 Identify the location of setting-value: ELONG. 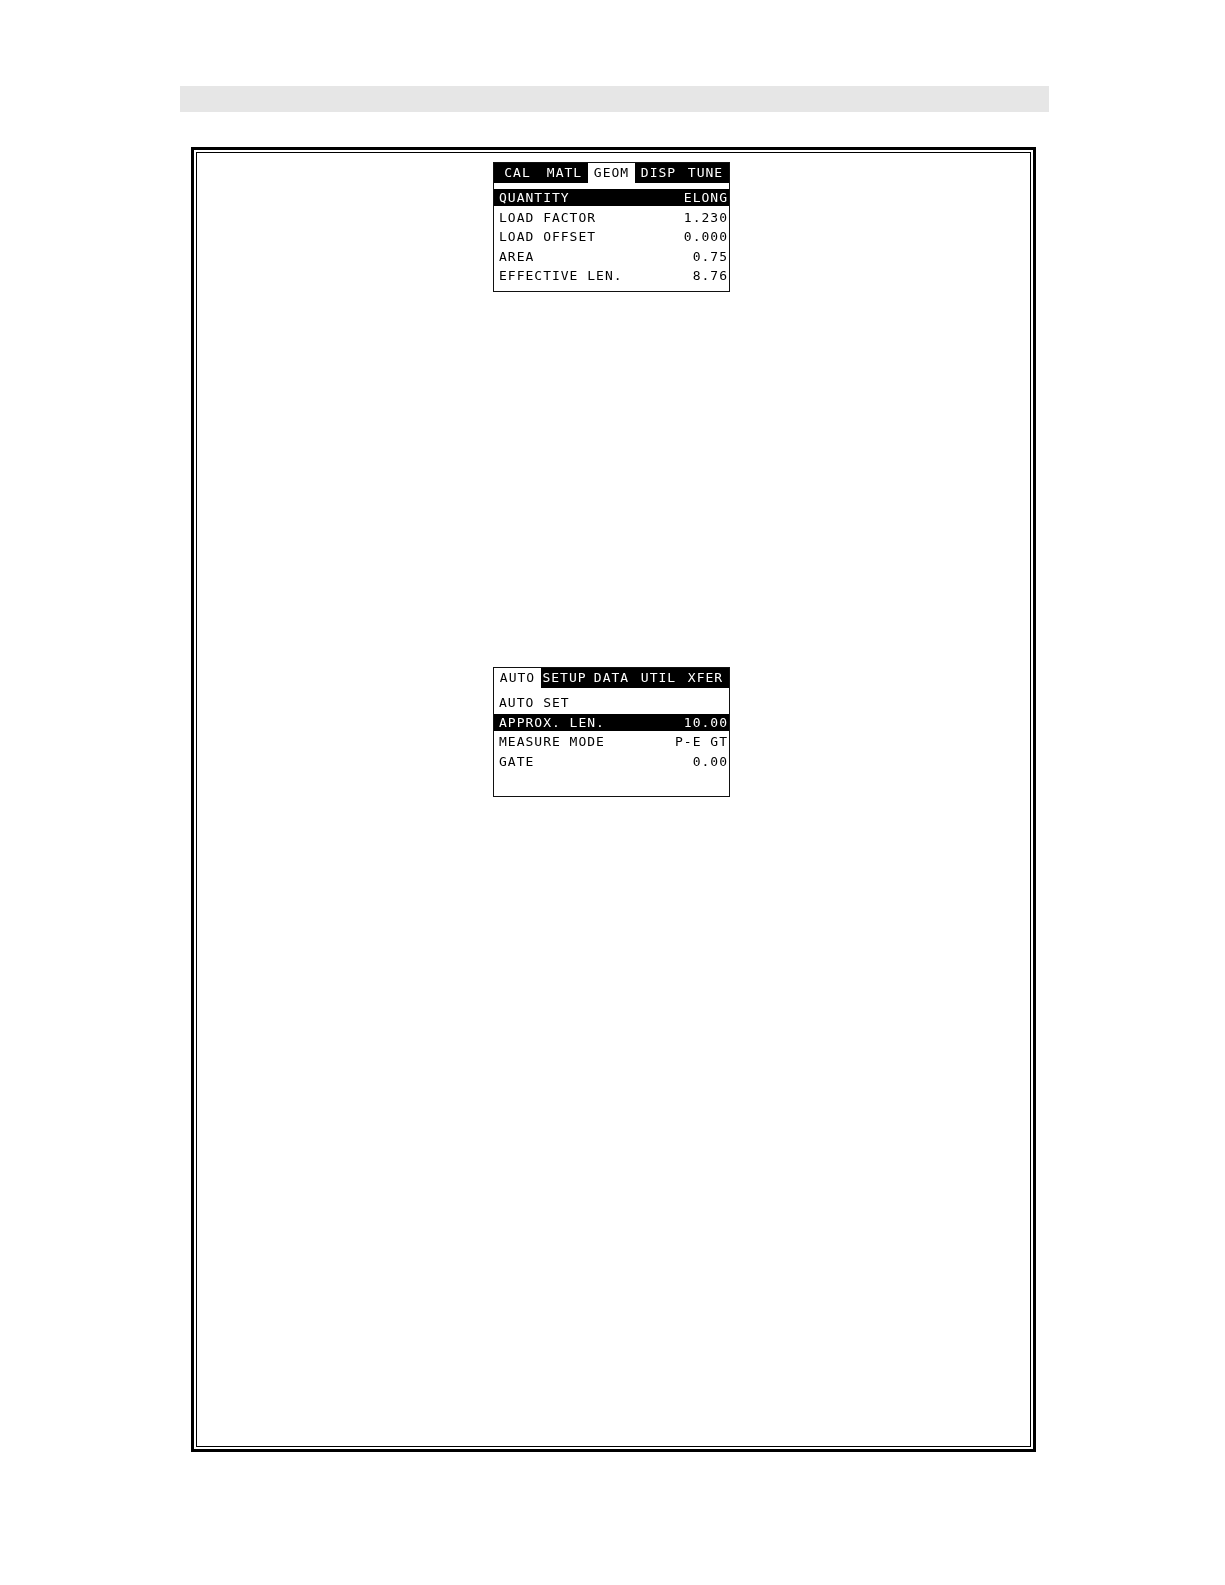
(705, 197).